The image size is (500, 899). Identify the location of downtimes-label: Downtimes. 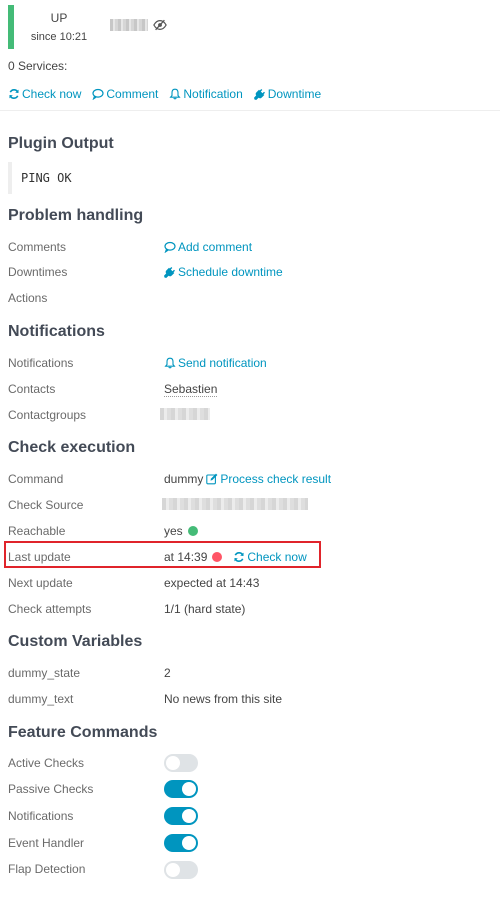
(38, 272).